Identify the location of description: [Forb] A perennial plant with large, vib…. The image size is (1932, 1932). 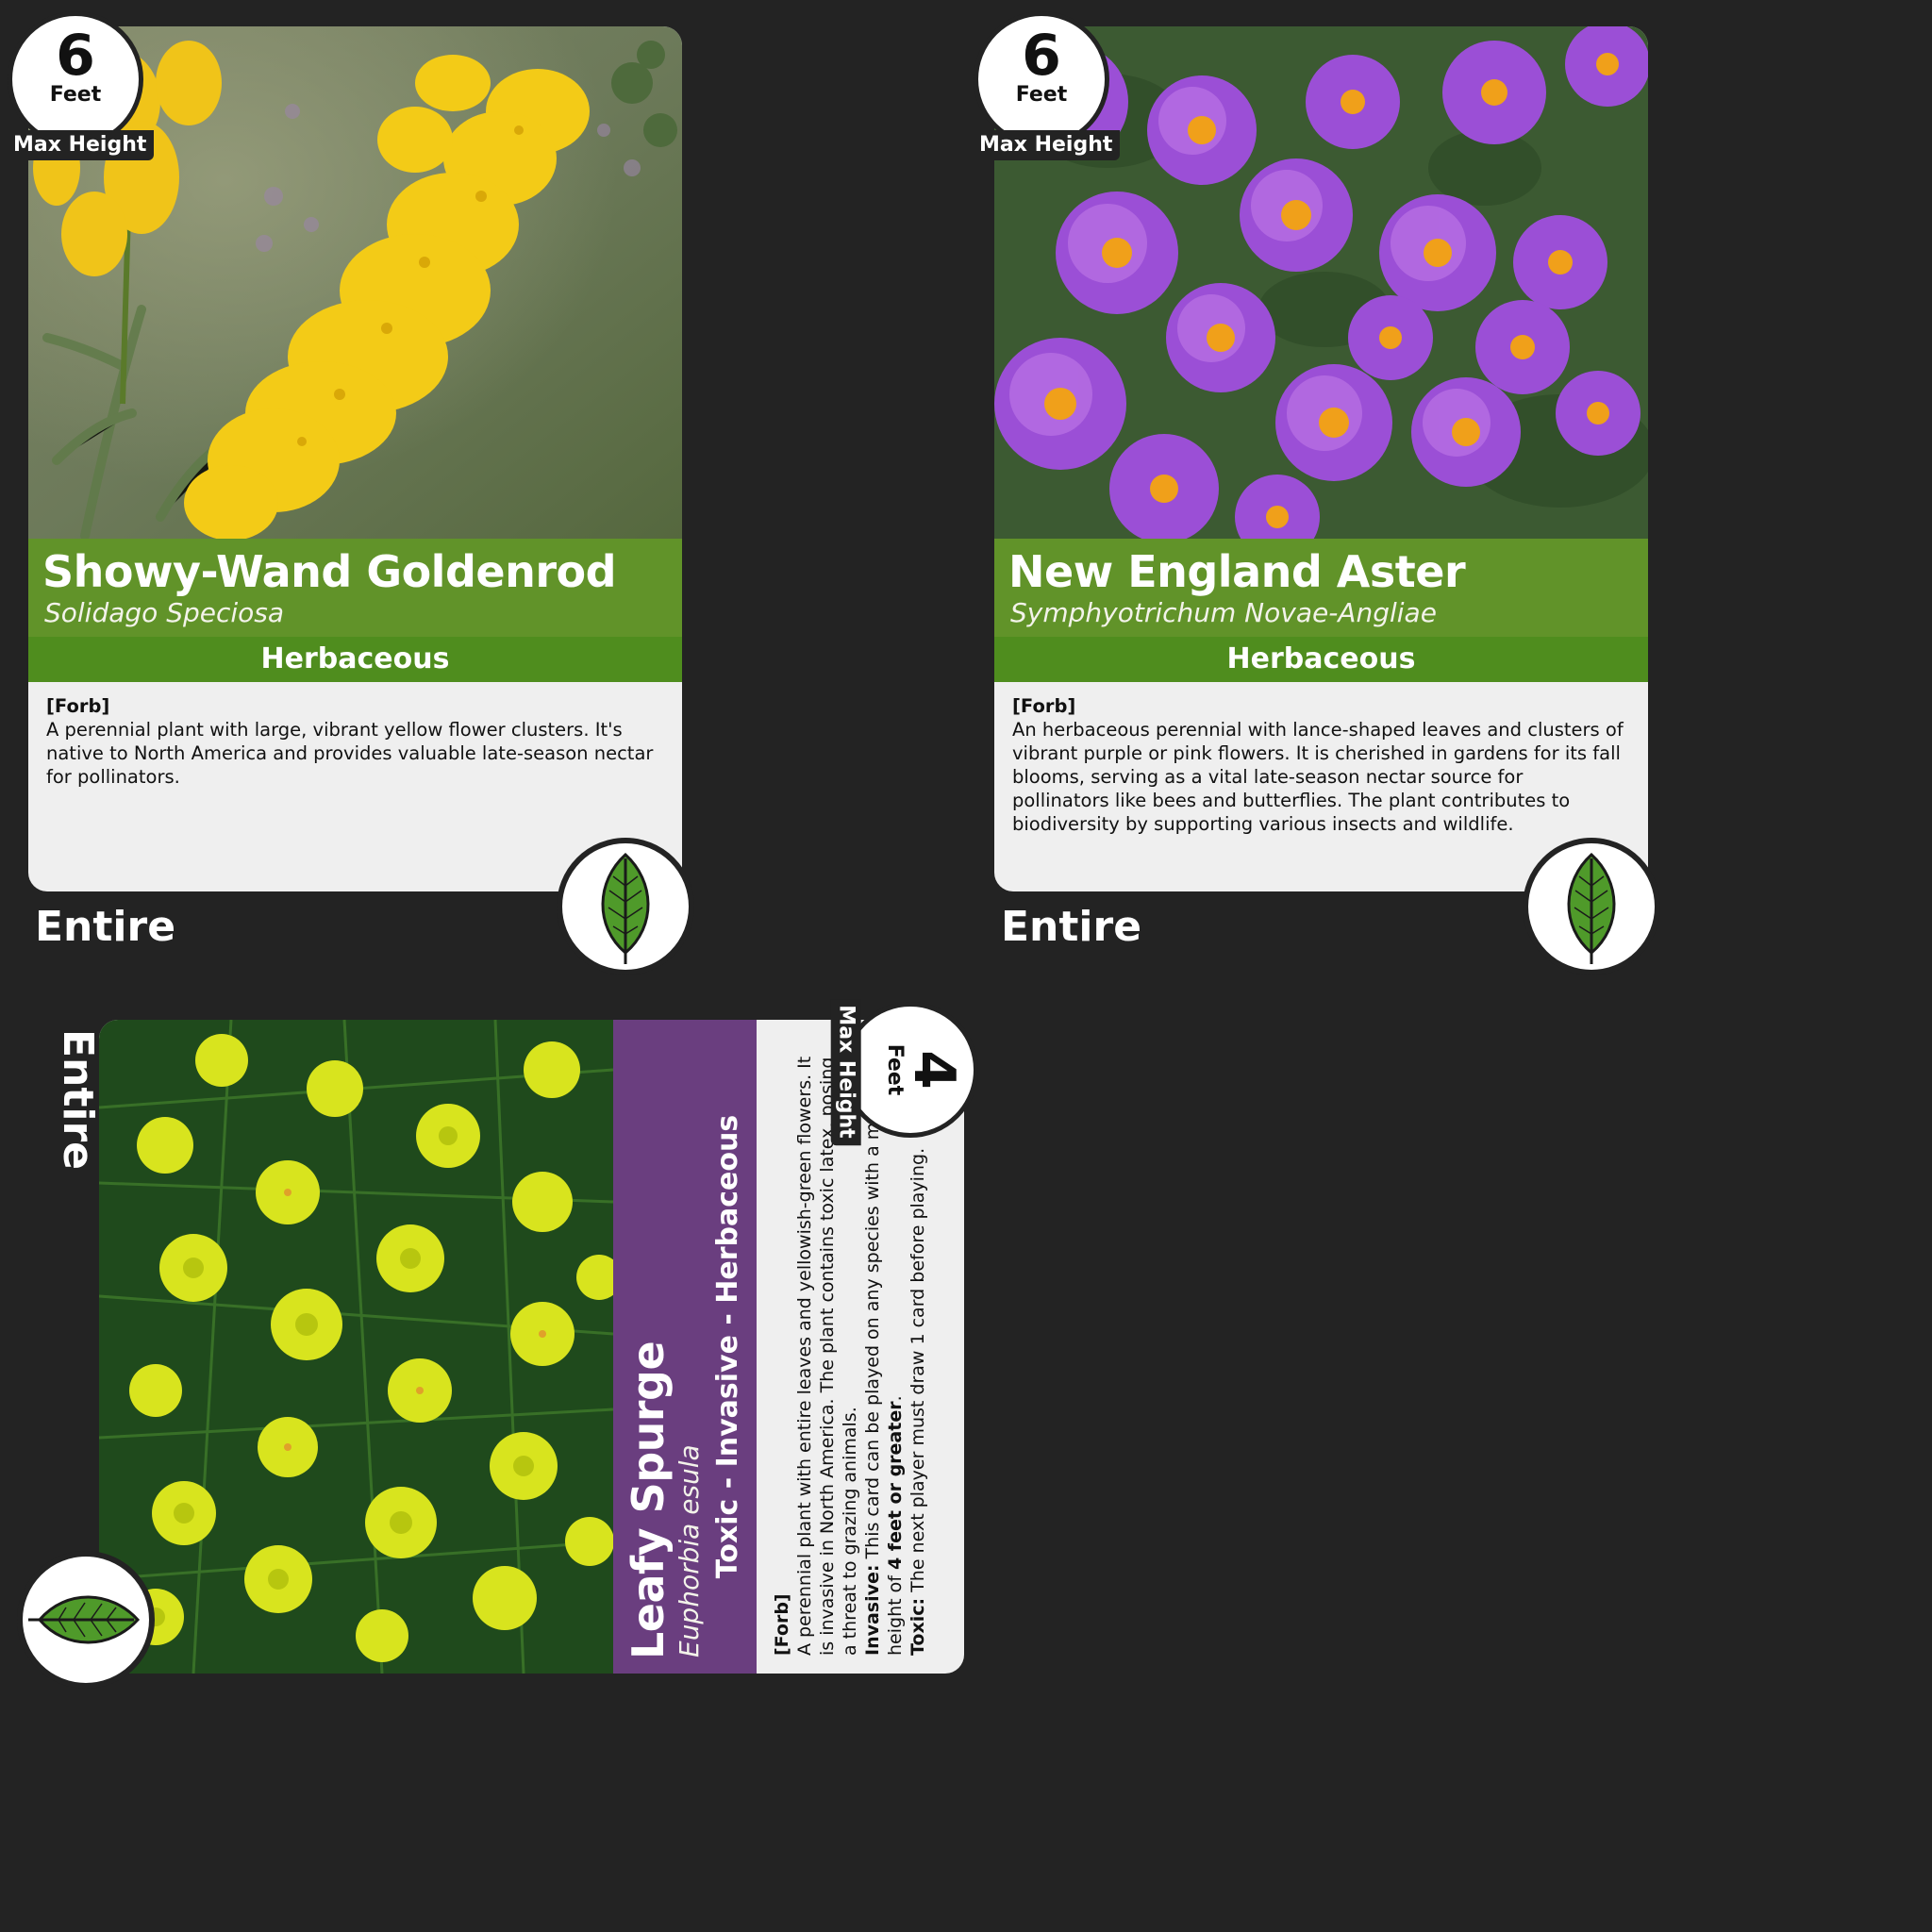
(353, 741).